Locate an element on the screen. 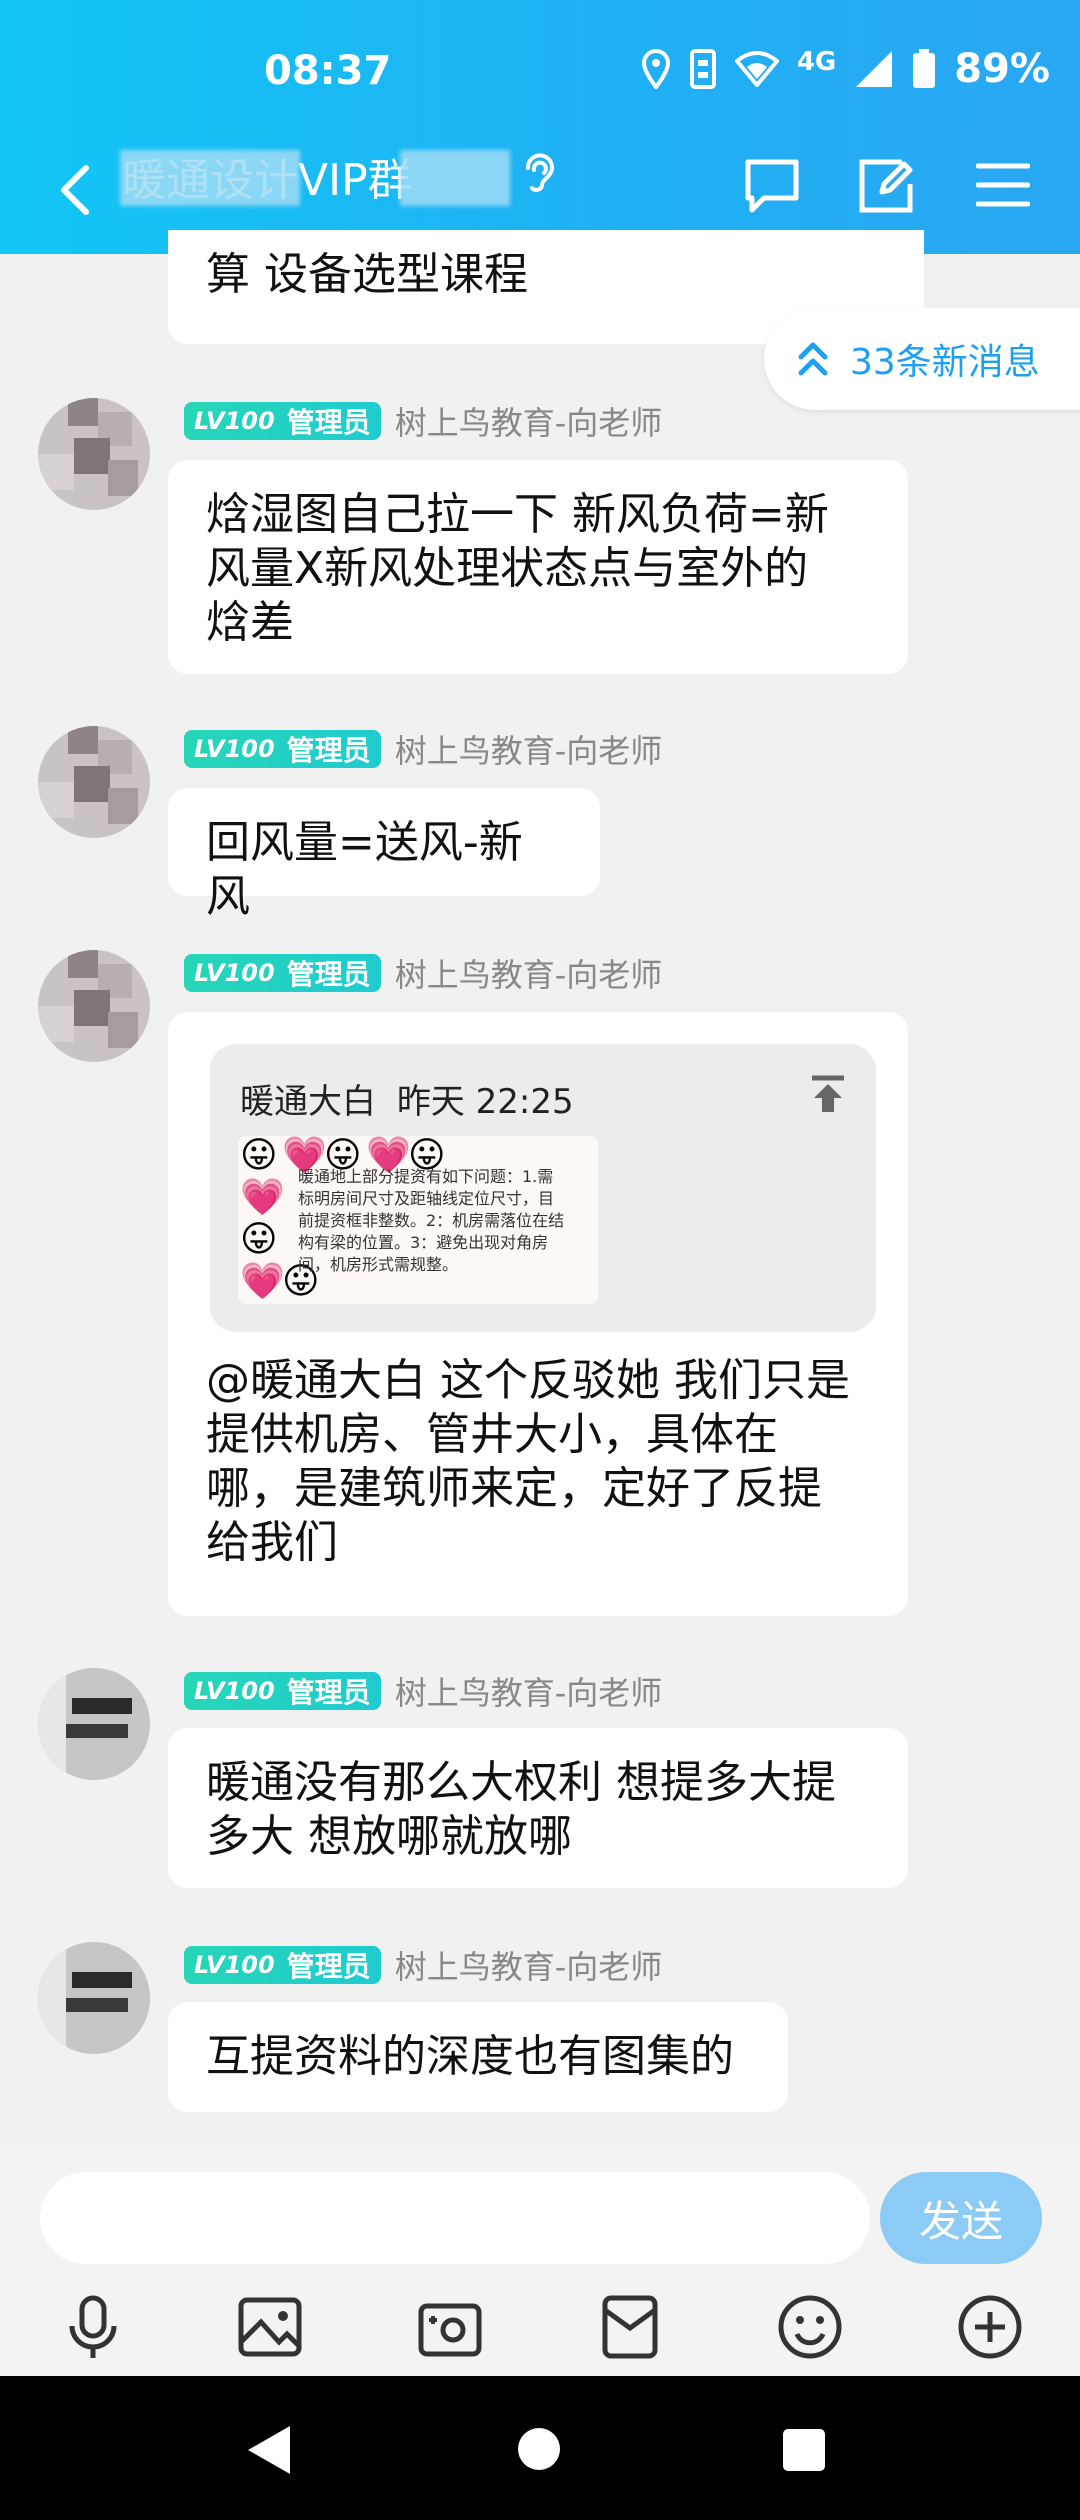  quote-header: 暖通大白 昨天 22:25 is located at coordinates (407, 1098).